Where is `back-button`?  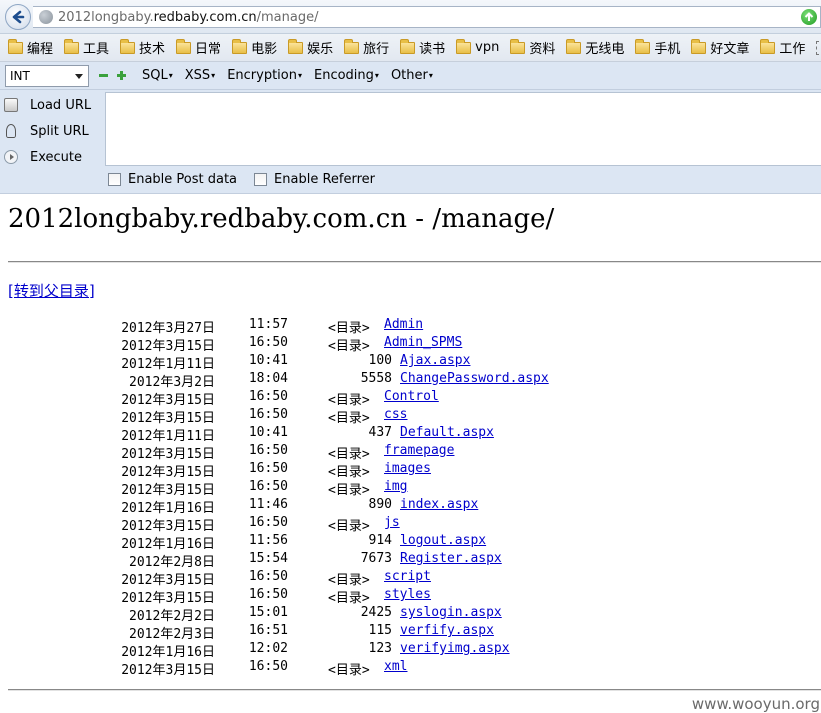 back-button is located at coordinates (18, 17).